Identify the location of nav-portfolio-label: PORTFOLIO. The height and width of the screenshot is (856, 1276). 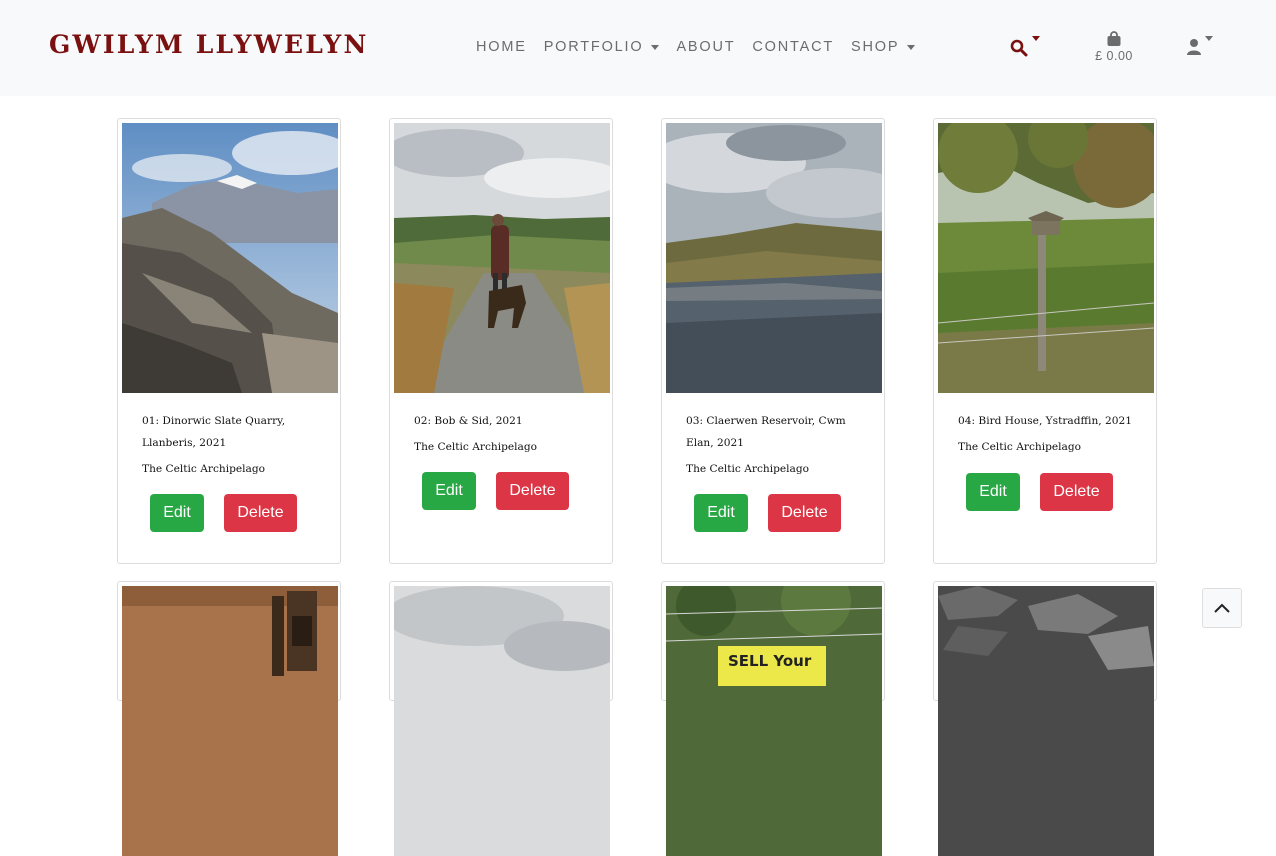
(593, 47).